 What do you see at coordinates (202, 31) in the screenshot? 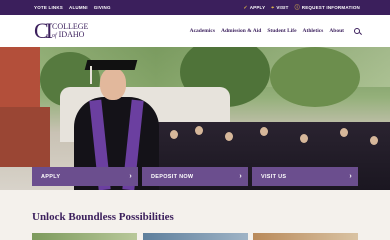
I see `nav-academics: Academics` at bounding box center [202, 31].